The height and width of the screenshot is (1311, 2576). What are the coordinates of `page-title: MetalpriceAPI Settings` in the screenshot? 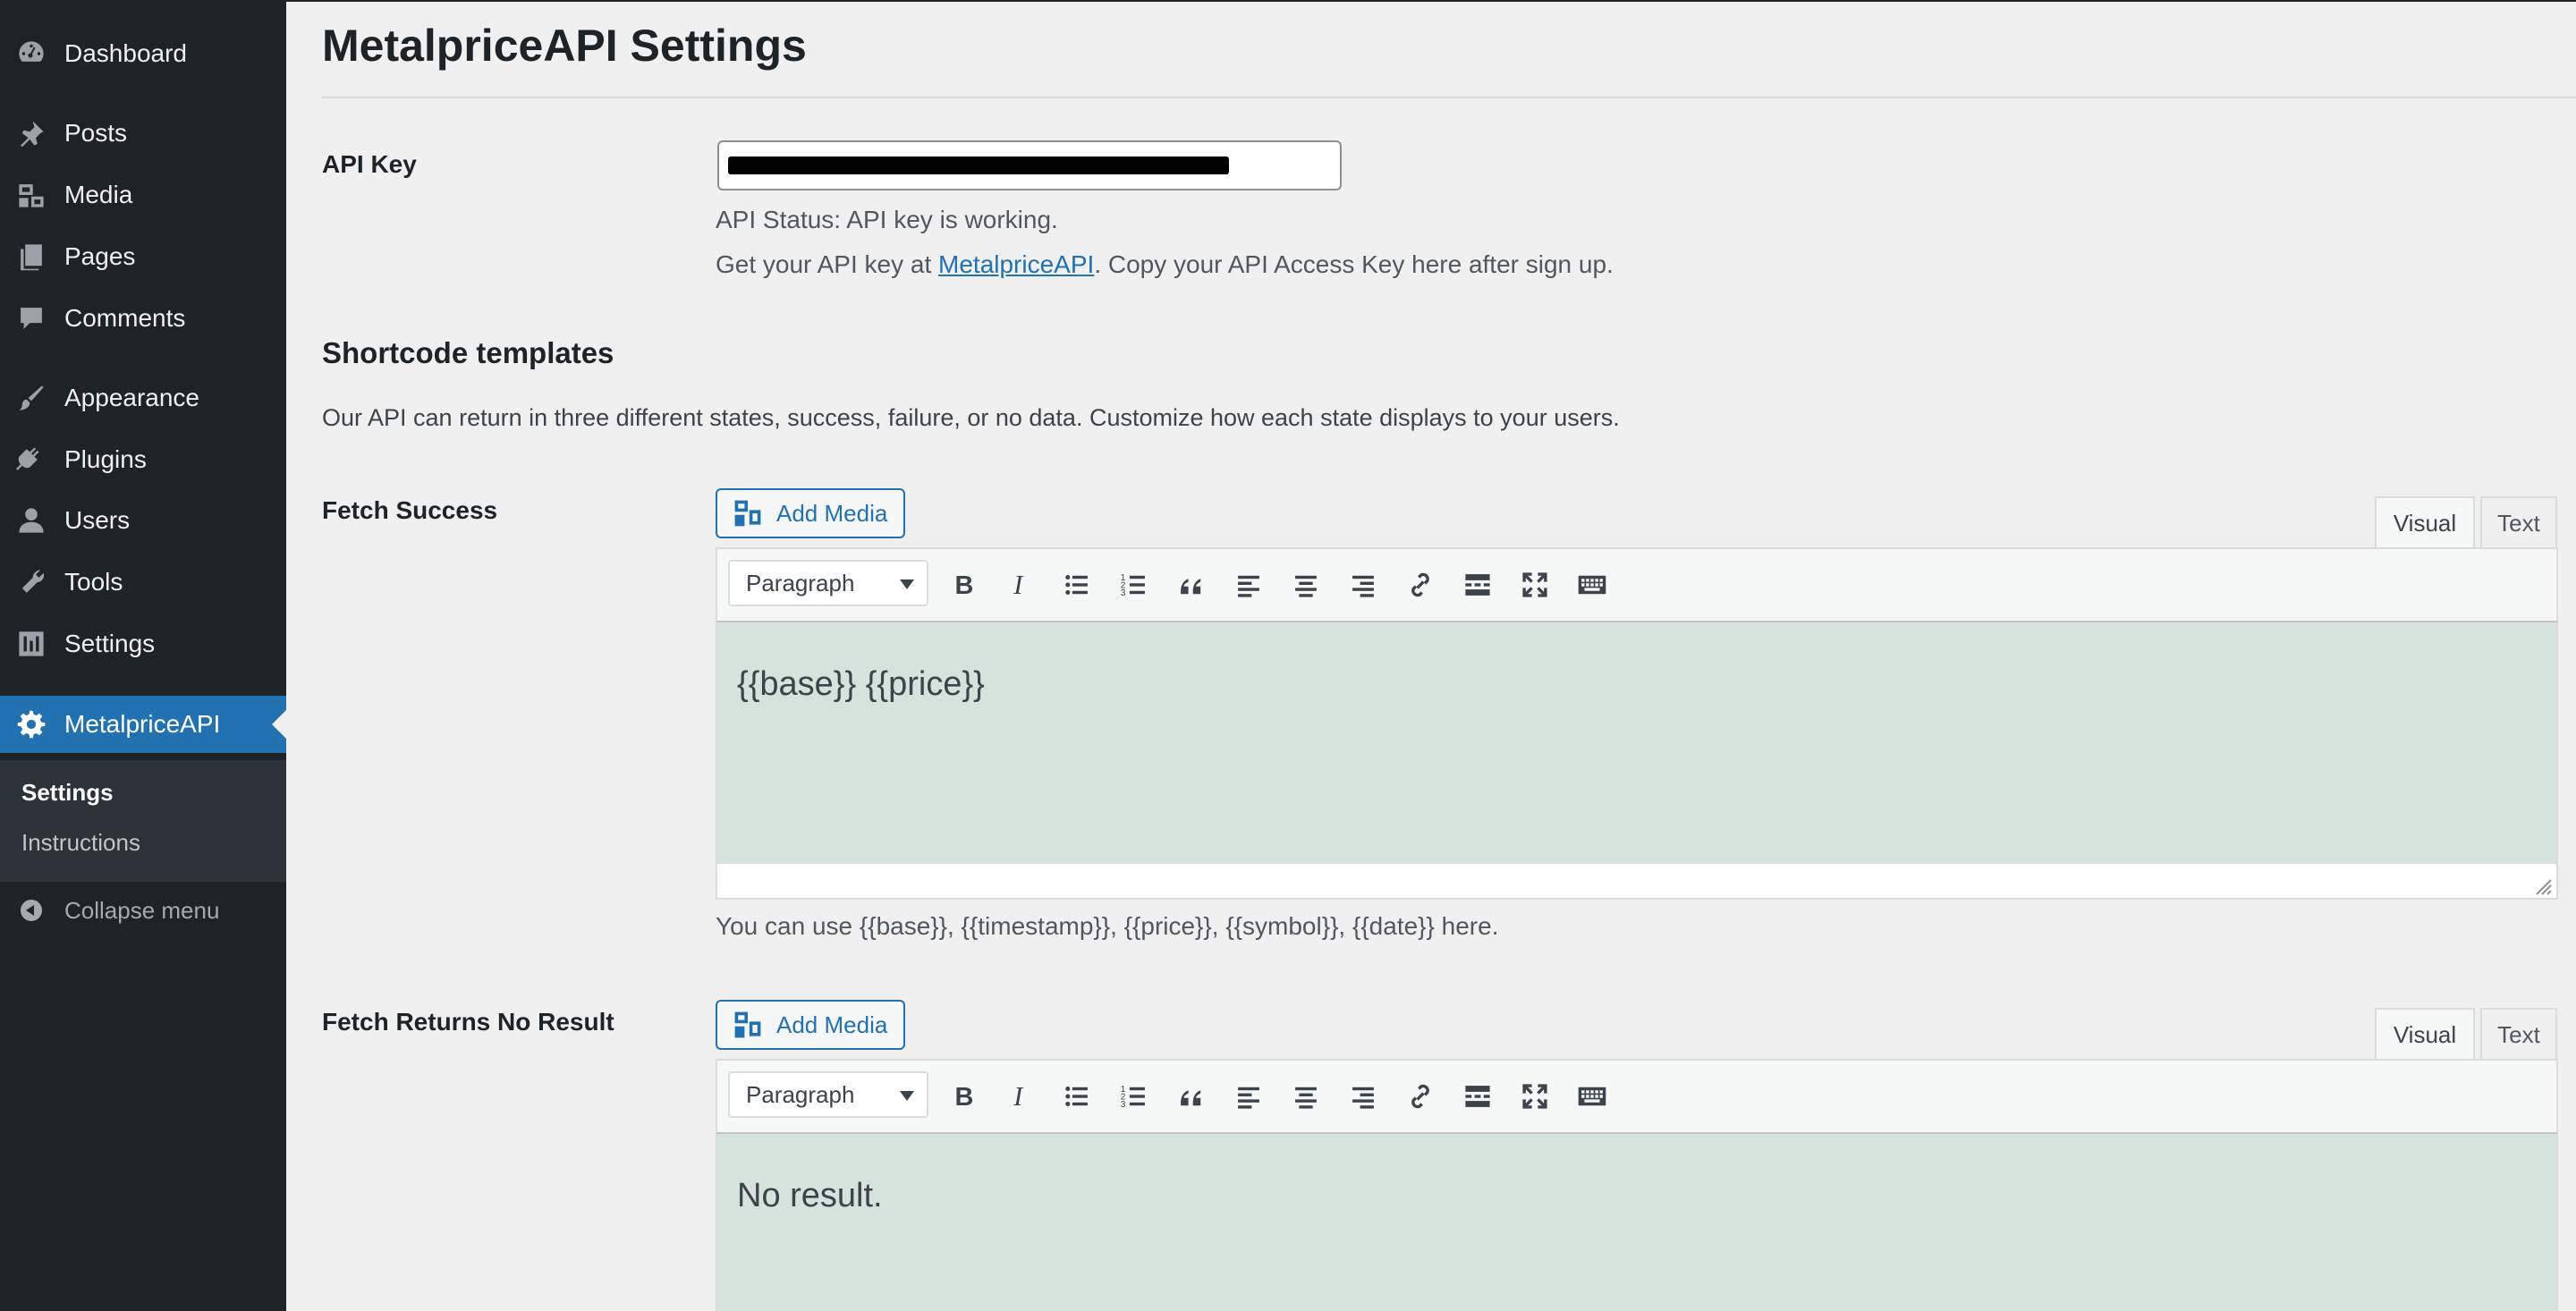 It's located at (564, 46).